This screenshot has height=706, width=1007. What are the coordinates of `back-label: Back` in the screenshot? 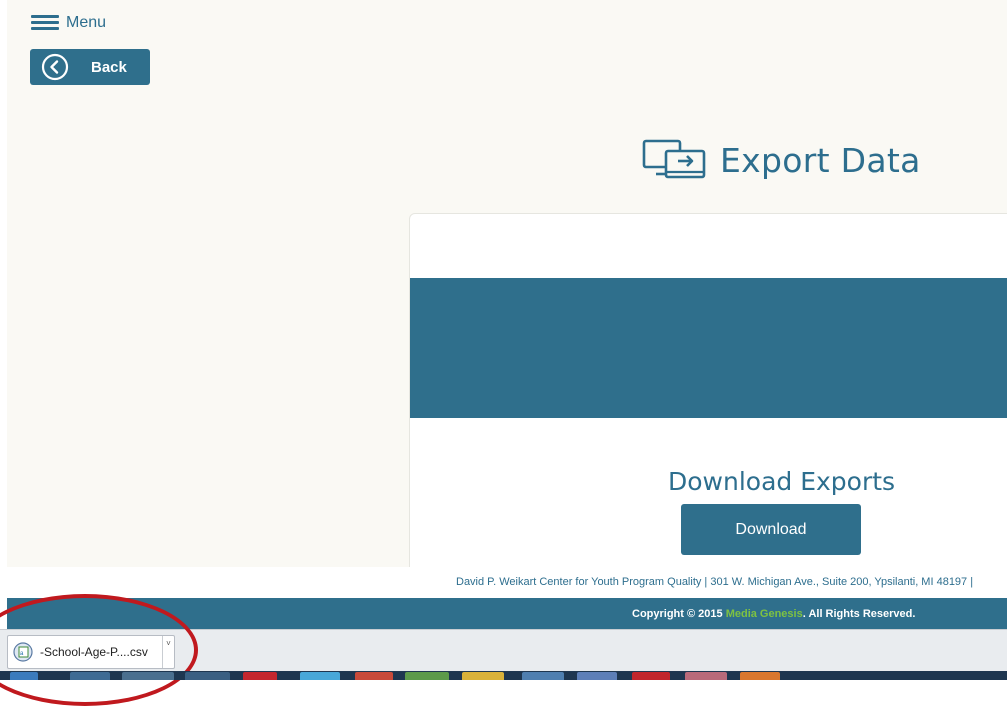 It's located at (109, 67).